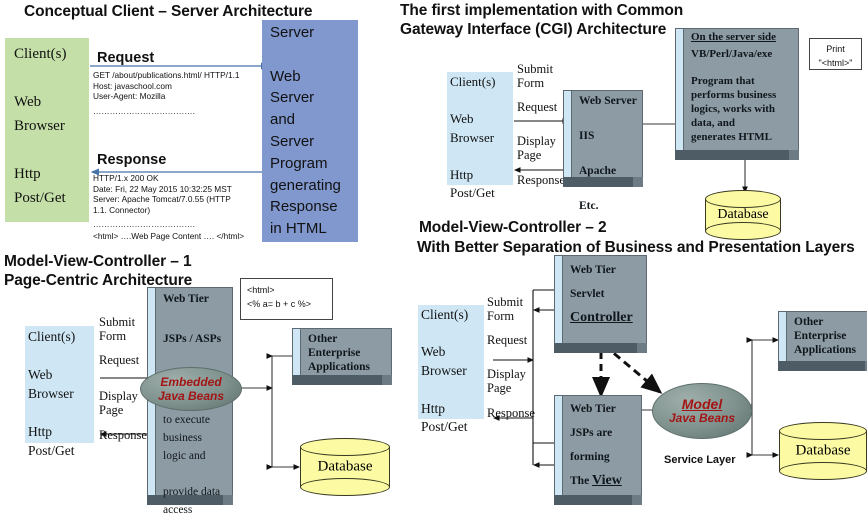 This screenshot has width=867, height=519. I want to click on mvc1-database-label: Database, so click(345, 466).